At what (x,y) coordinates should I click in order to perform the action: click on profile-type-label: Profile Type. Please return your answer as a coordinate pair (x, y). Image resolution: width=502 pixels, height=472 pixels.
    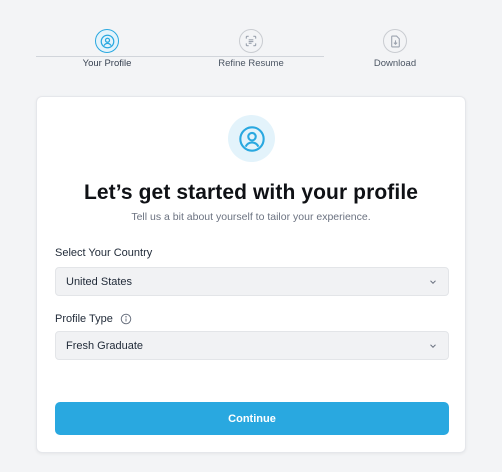
    Looking at the image, I should click on (93, 319).